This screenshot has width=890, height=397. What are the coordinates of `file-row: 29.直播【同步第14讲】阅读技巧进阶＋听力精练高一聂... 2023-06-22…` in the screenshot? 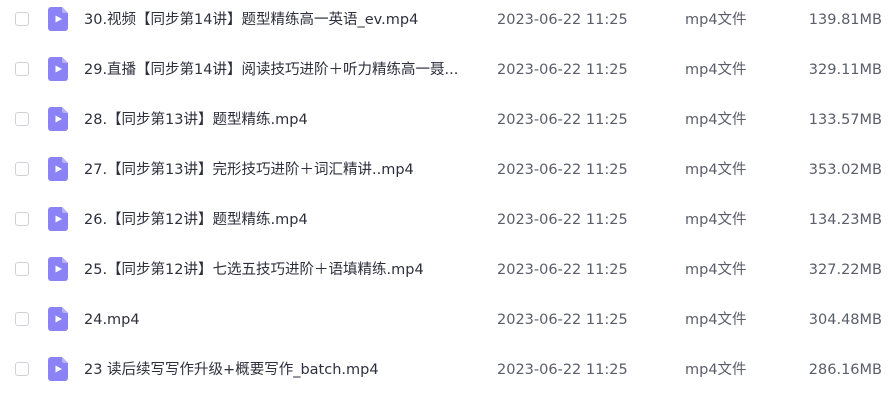 It's located at (445, 72).